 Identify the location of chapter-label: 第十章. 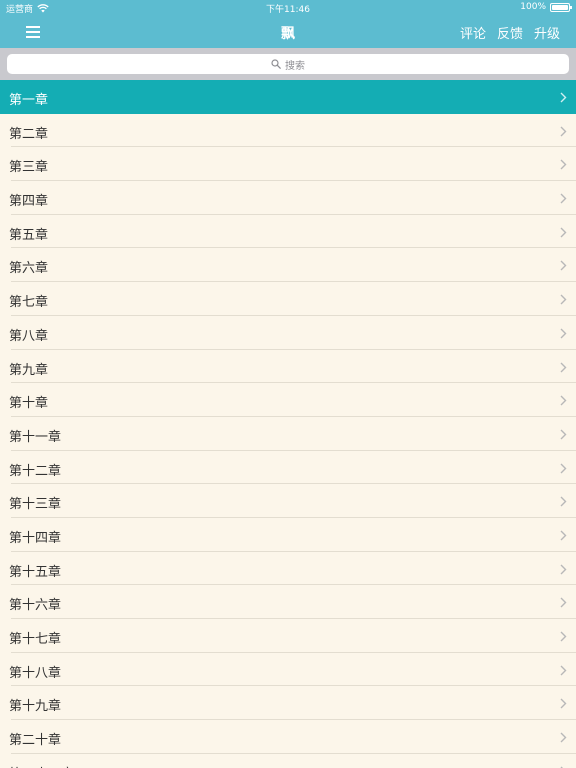
(29, 404).